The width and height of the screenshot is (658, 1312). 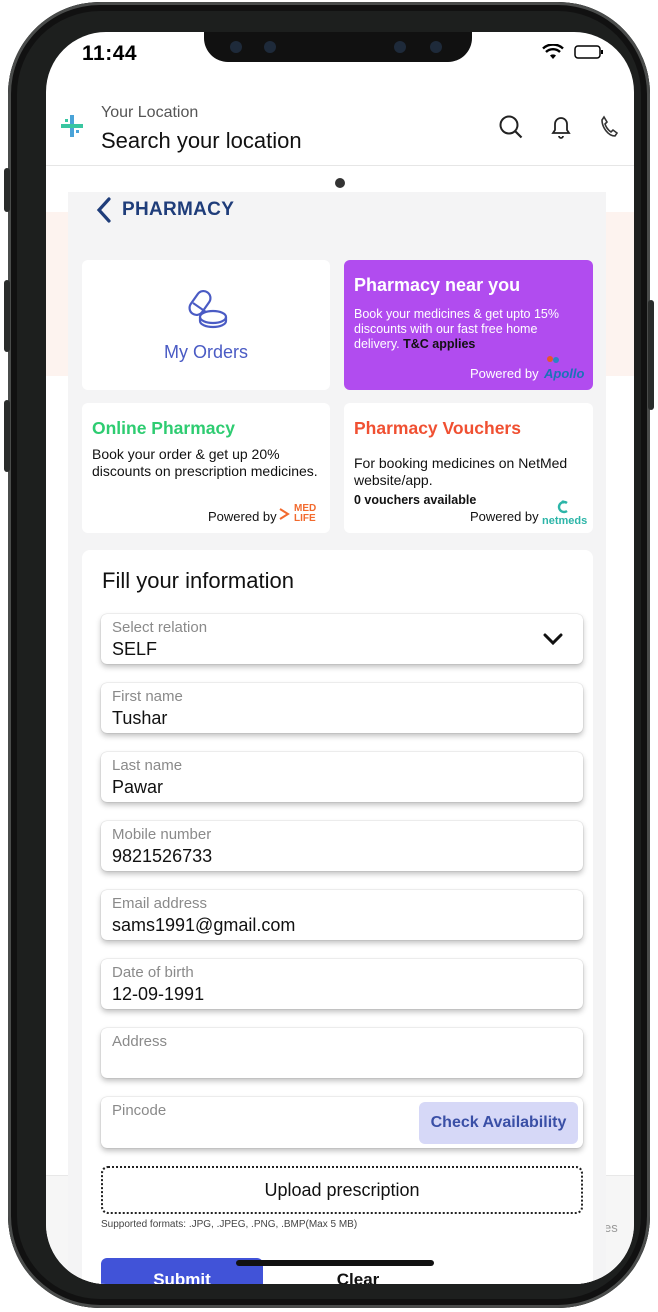 I want to click on pager-dot, so click(x=340, y=183).